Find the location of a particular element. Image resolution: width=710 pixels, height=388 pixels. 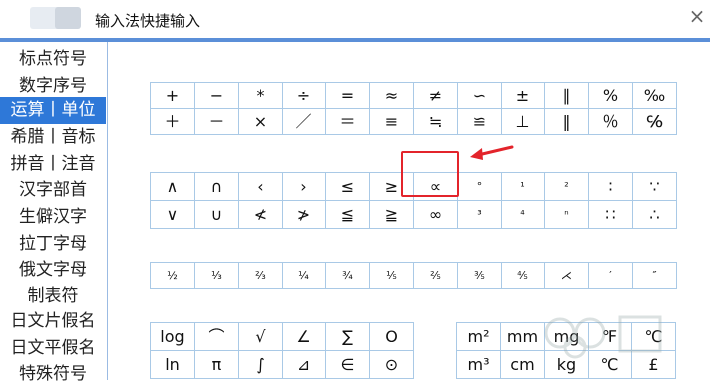

symbol-cell: ⅗ is located at coordinates (480, 276).